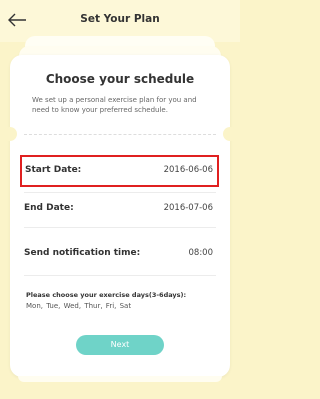  What do you see at coordinates (120, 345) in the screenshot?
I see `next-button: Next` at bounding box center [120, 345].